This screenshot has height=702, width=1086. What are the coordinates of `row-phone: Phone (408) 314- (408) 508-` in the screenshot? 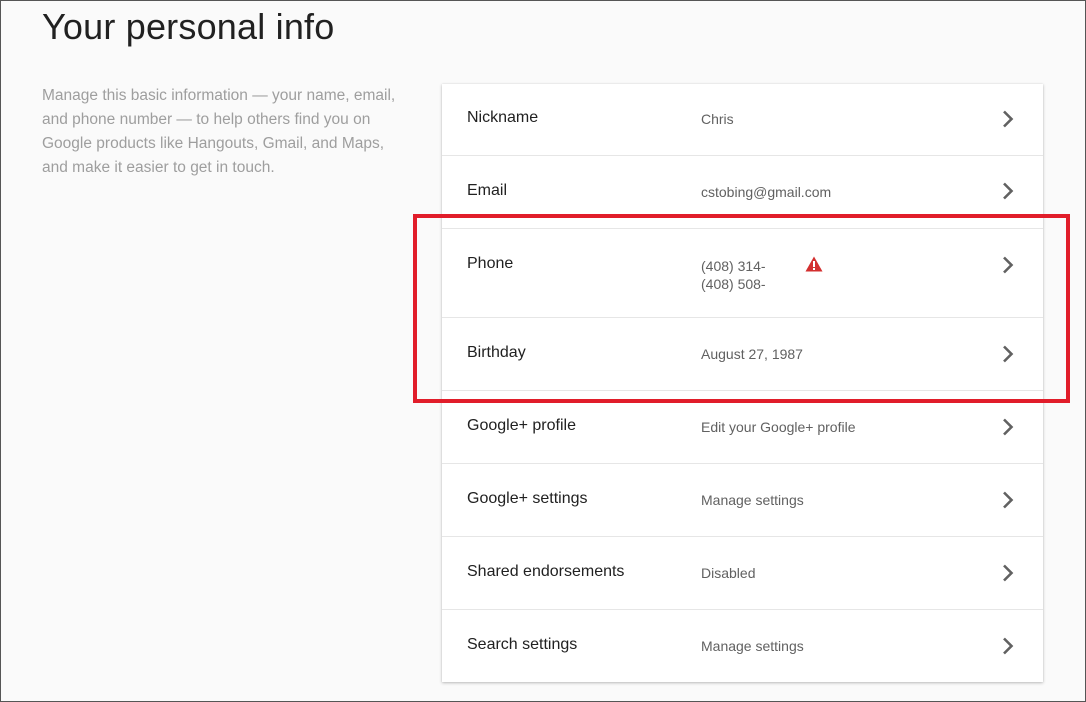 It's located at (742, 273).